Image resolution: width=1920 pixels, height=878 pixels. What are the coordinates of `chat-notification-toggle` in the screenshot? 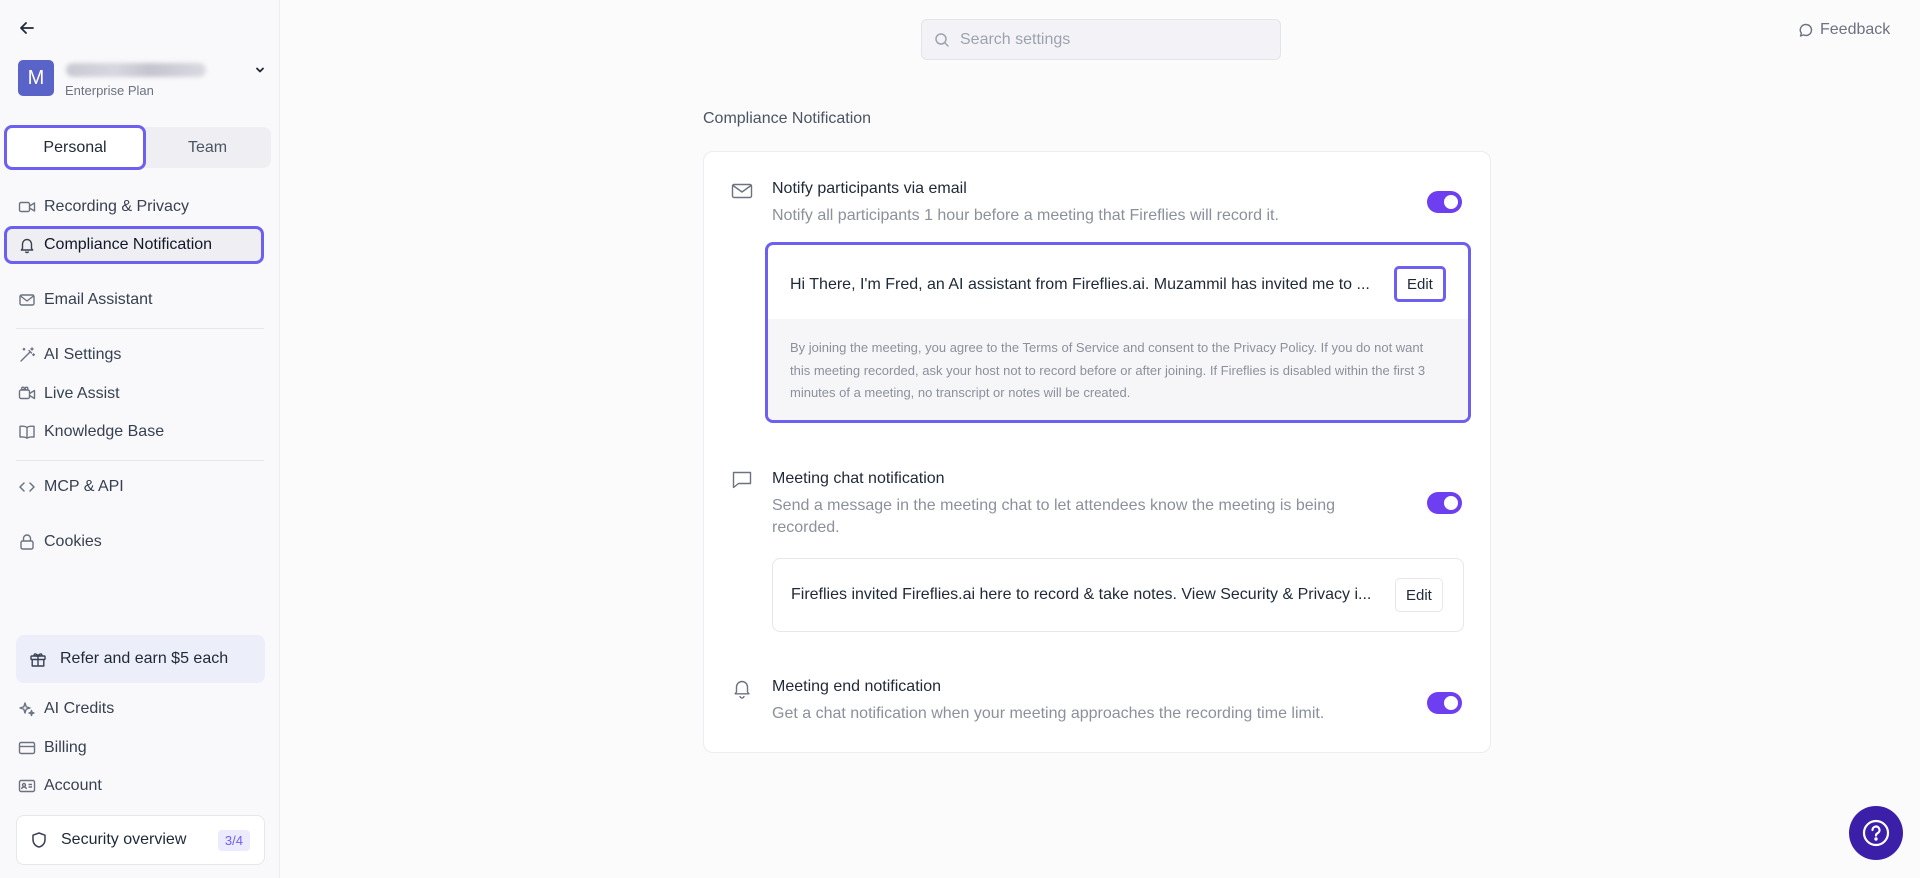 It's located at (1444, 503).